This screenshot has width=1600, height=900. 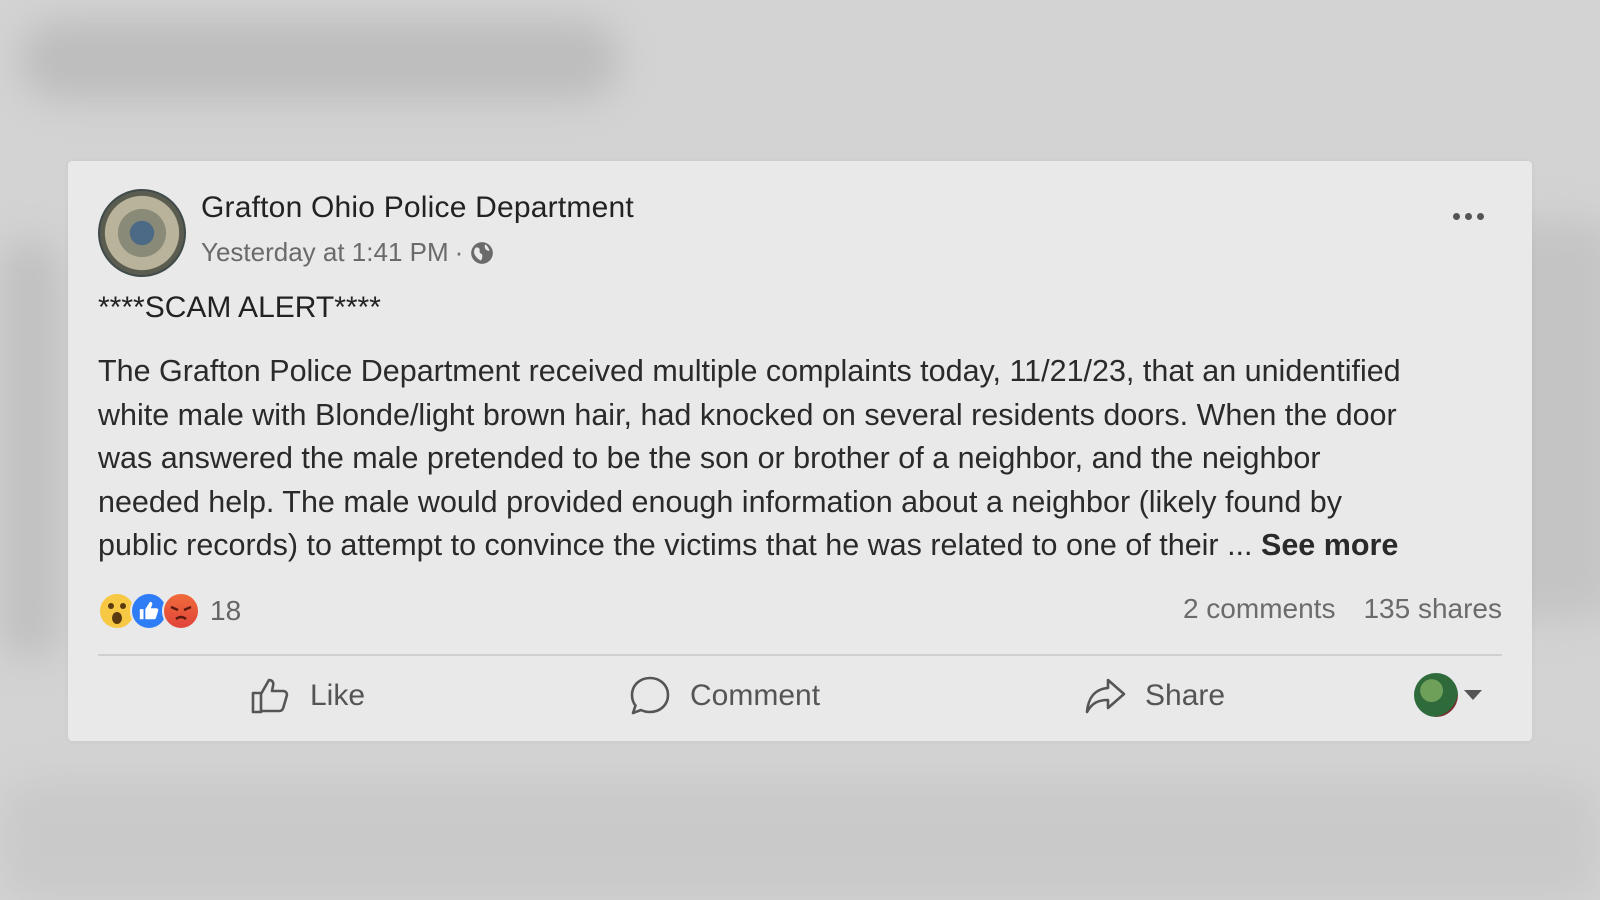 What do you see at coordinates (1342, 609) in the screenshot?
I see `post-stats: 2 comments 135 shares` at bounding box center [1342, 609].